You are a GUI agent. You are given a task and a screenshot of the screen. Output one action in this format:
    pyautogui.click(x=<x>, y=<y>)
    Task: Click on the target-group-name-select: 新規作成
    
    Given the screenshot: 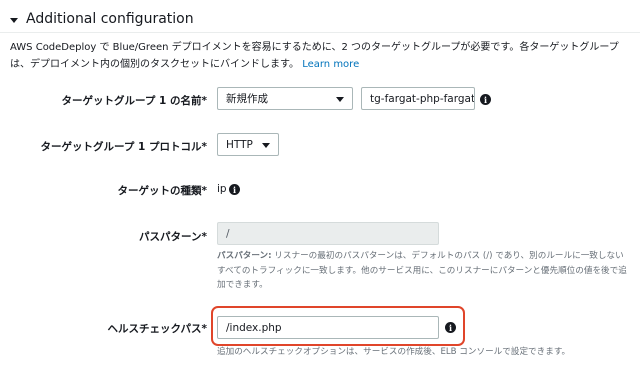 What is the action you would take?
    pyautogui.click(x=285, y=98)
    